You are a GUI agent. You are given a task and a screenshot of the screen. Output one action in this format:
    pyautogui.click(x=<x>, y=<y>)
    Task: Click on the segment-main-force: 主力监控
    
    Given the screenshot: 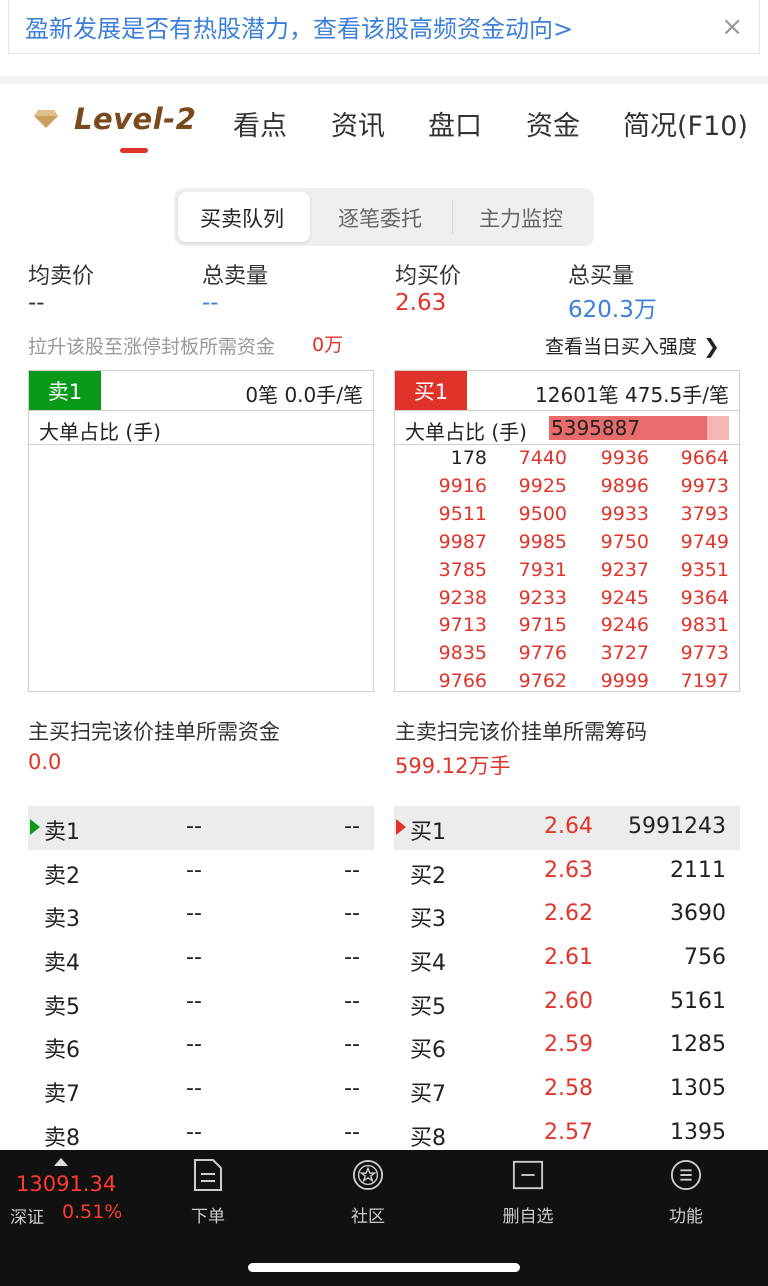 What is the action you would take?
    pyautogui.click(x=521, y=218)
    